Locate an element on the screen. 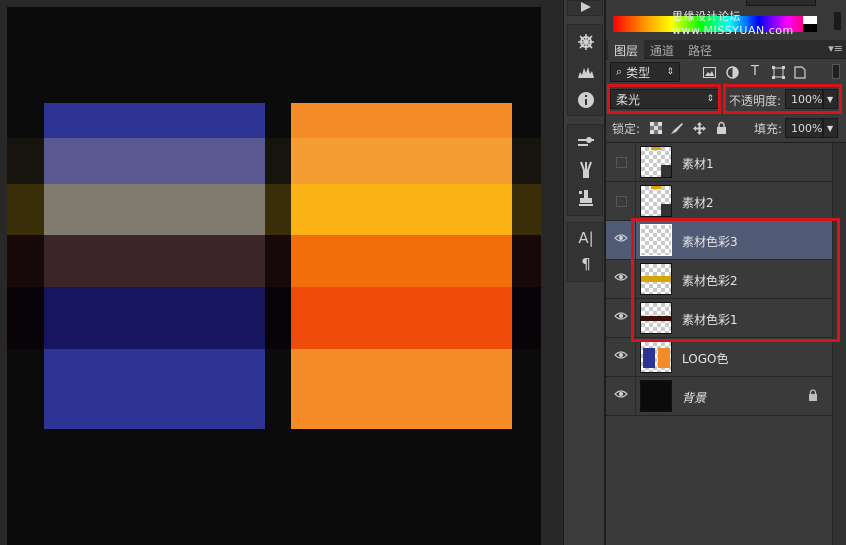 Image resolution: width=846 pixels, height=545 pixels. layer-name: LOGO色 is located at coordinates (705, 358).